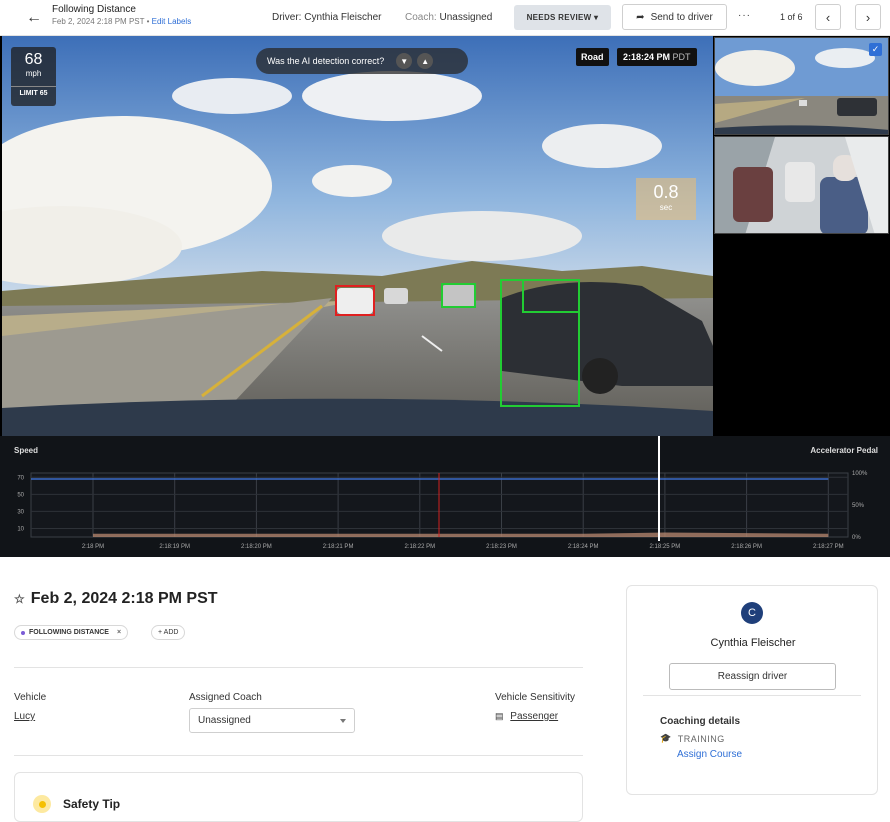  I want to click on more-options-button: ···, so click(744, 15).